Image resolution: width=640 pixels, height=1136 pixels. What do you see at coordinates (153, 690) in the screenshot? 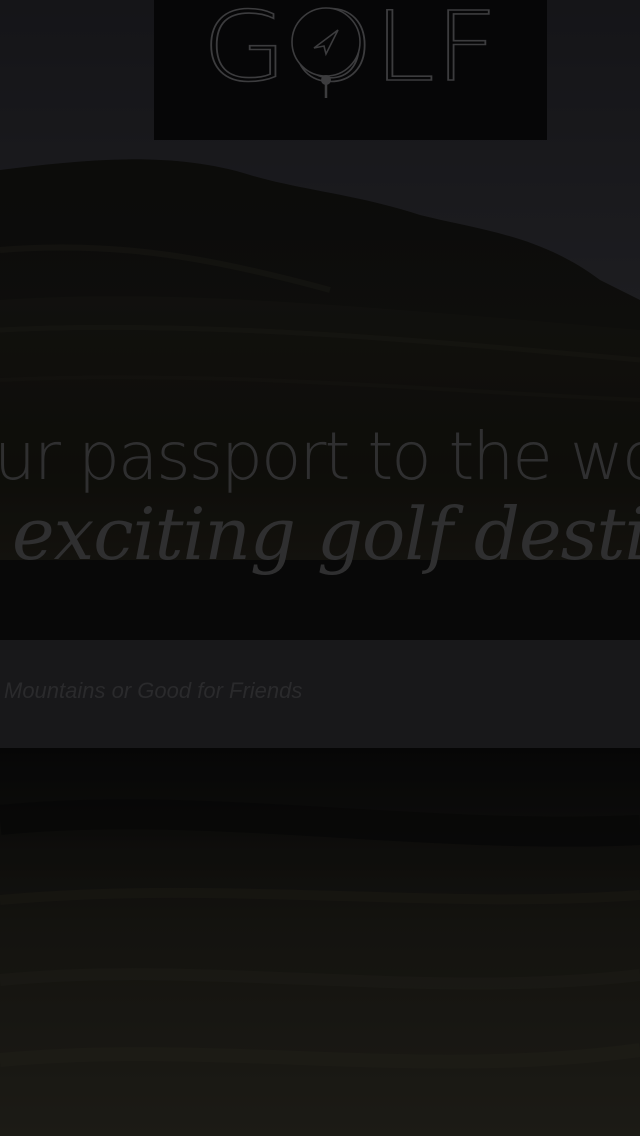
I see `search-placeholder: Mountains or Good for Friends` at bounding box center [153, 690].